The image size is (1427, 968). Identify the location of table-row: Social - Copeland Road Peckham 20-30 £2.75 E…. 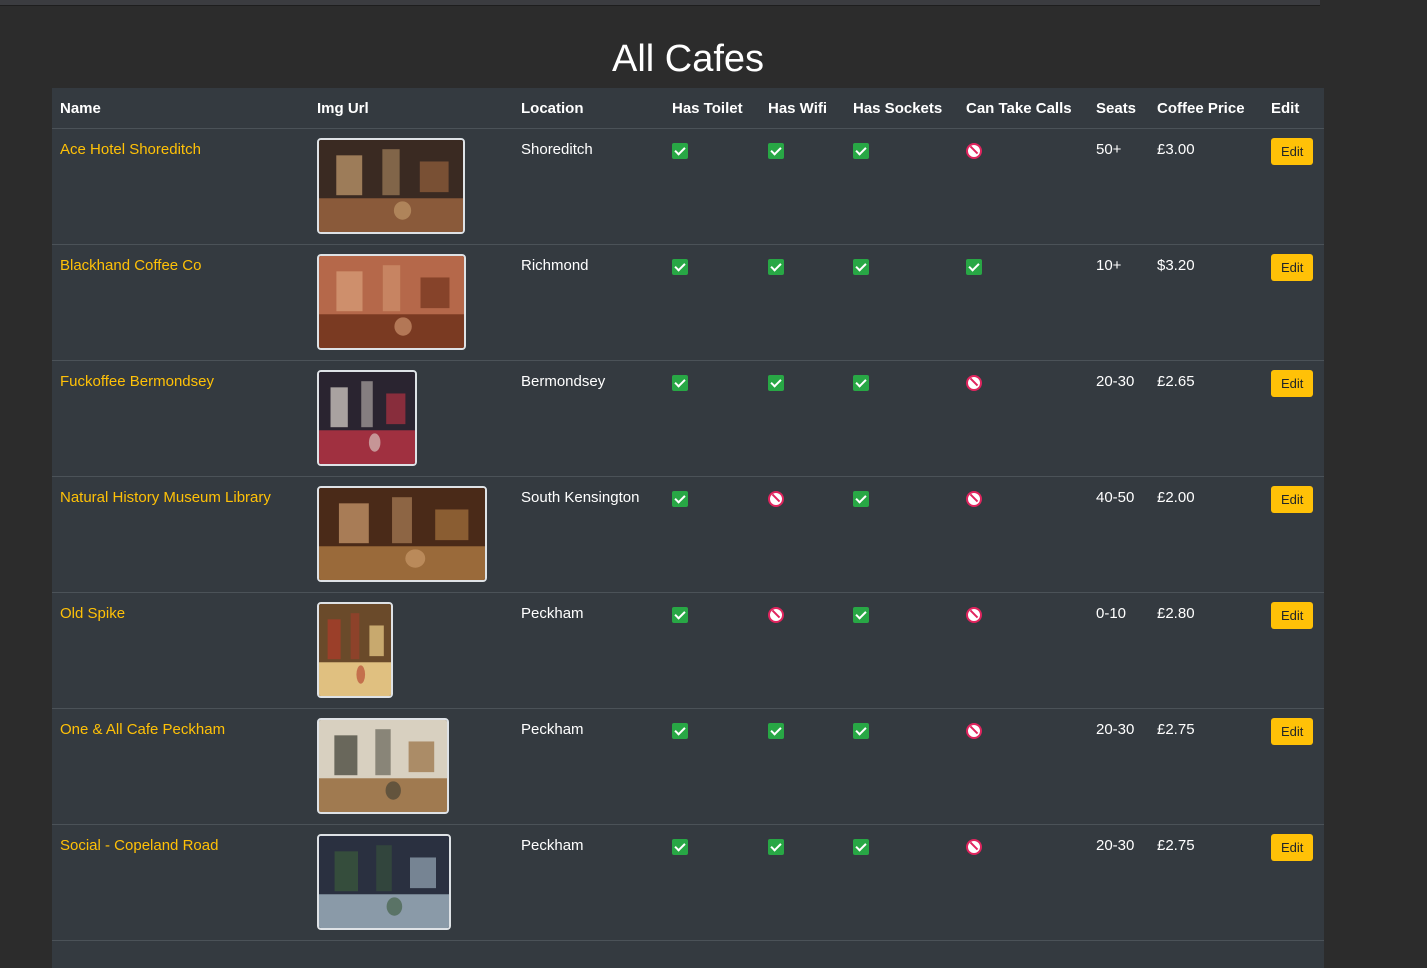
(688, 882).